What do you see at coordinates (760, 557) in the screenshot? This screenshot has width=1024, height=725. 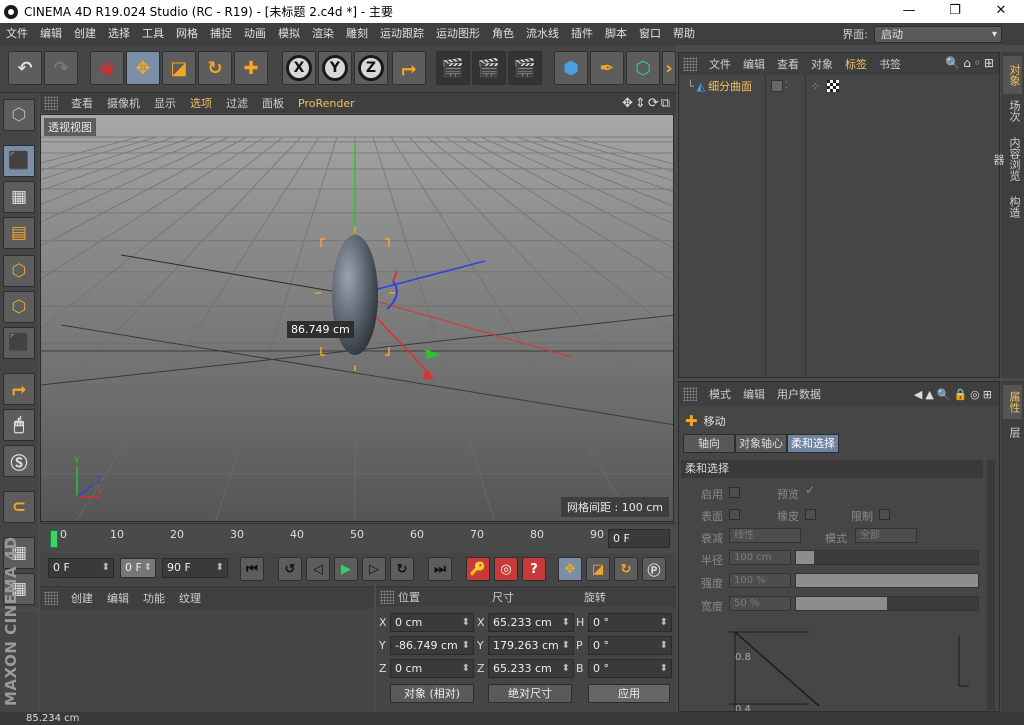 I see `radius-field: 100 cm` at bounding box center [760, 557].